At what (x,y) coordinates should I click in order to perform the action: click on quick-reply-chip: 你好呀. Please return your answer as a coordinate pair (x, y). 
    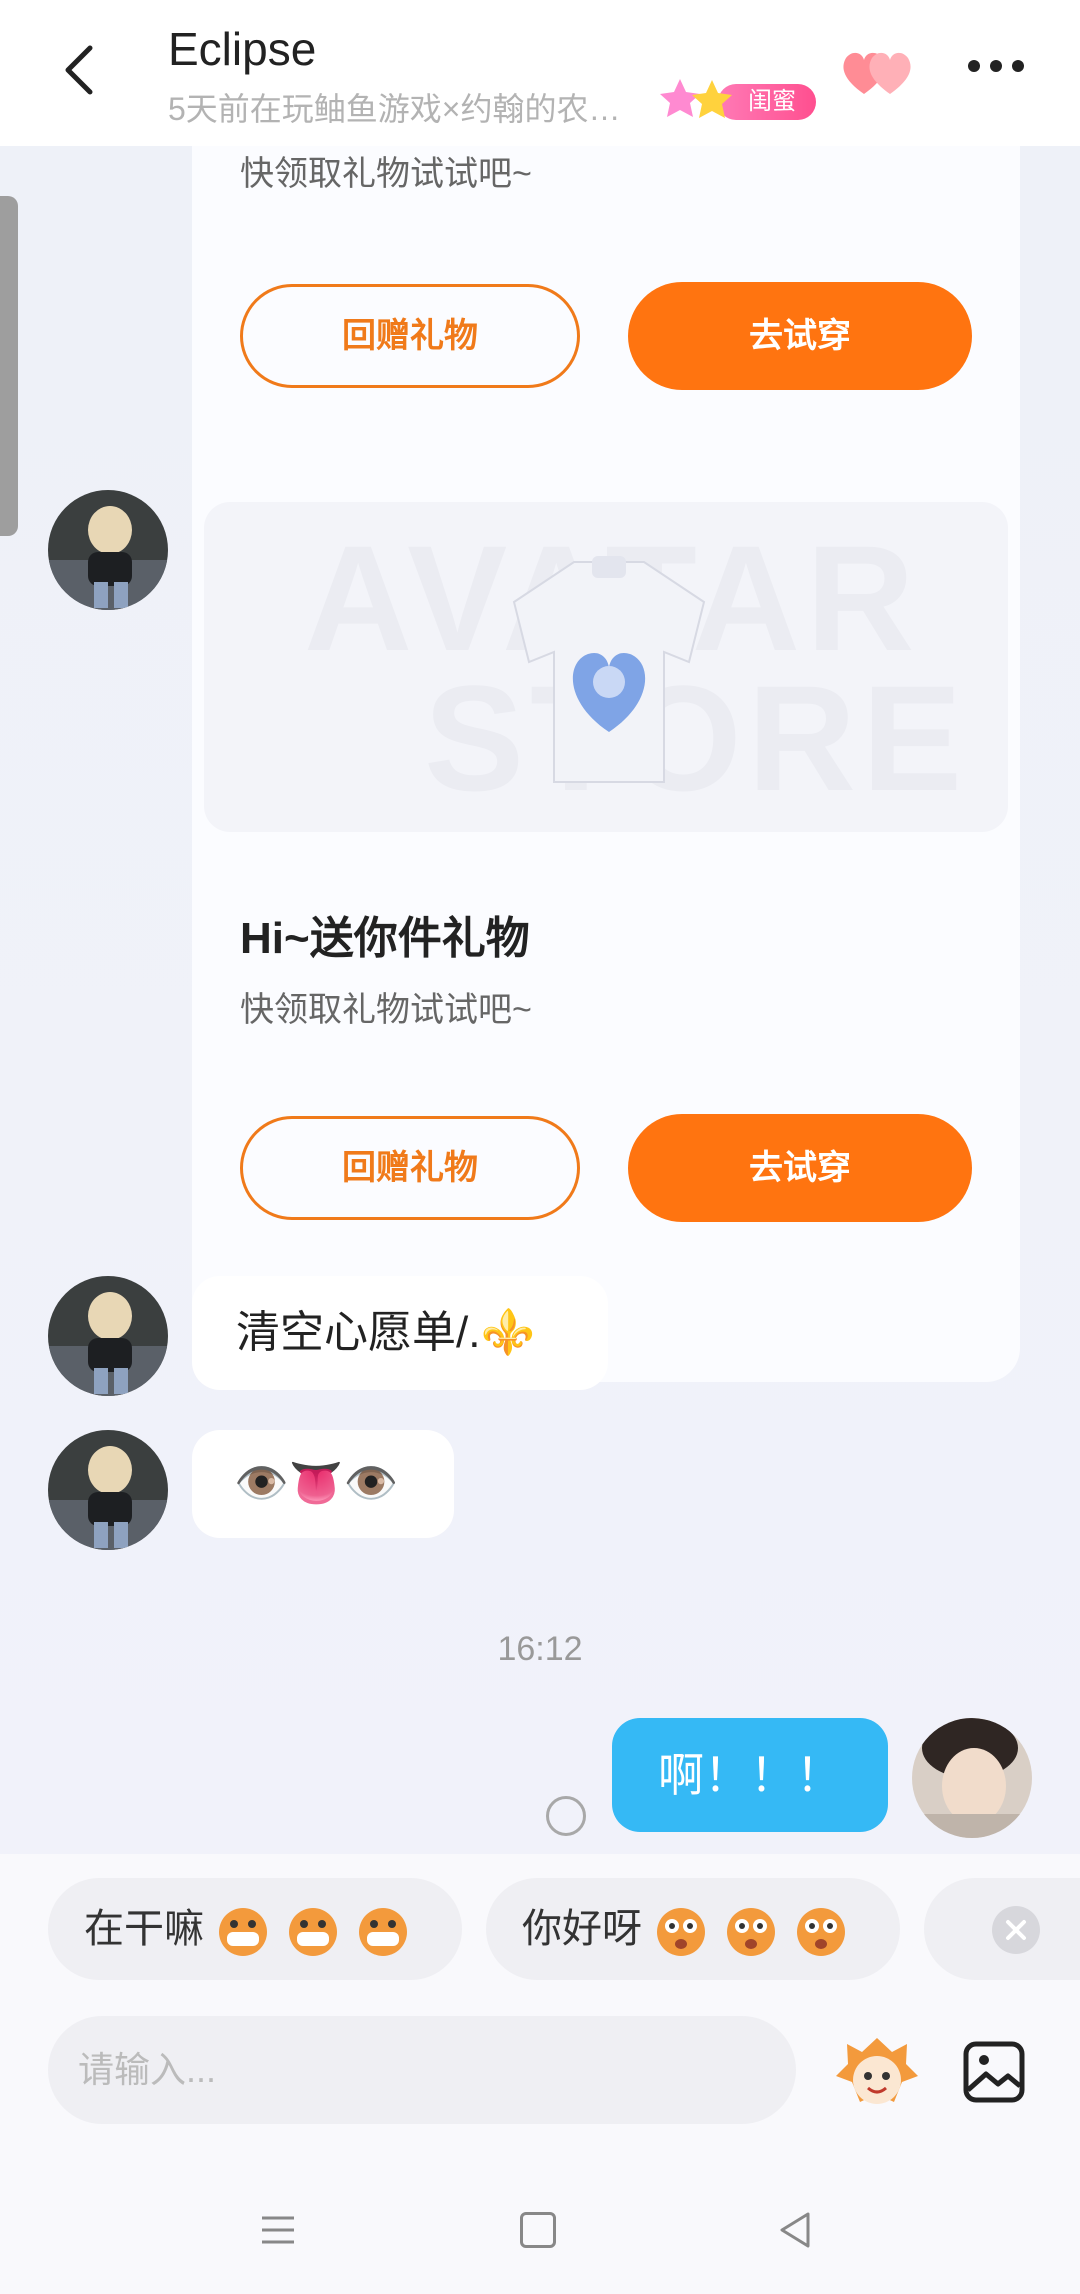
    Looking at the image, I should click on (693, 1929).